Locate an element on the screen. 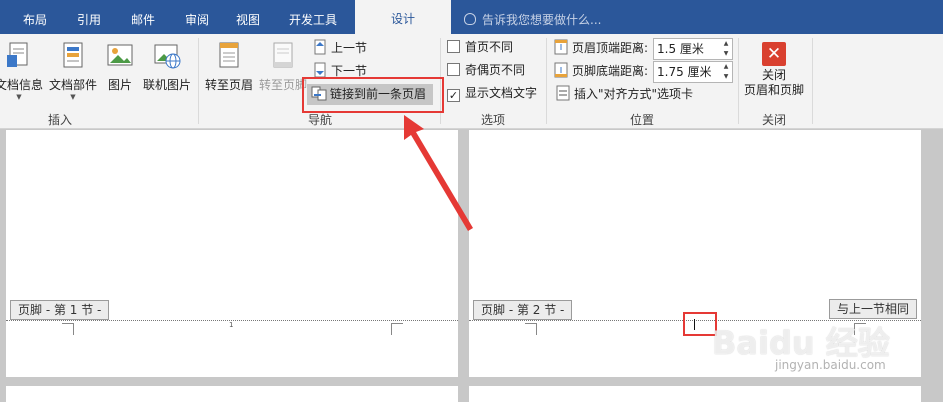 The image size is (943, 402). goto-footer-button: 转至页脚 is located at coordinates (283, 66).